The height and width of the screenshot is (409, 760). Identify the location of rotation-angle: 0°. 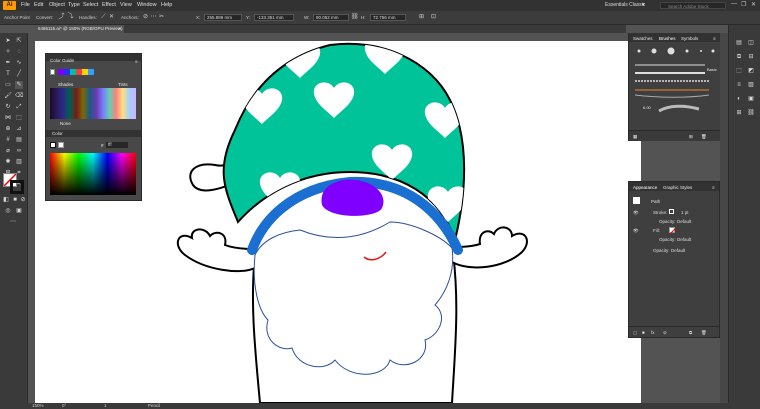
(64, 406).